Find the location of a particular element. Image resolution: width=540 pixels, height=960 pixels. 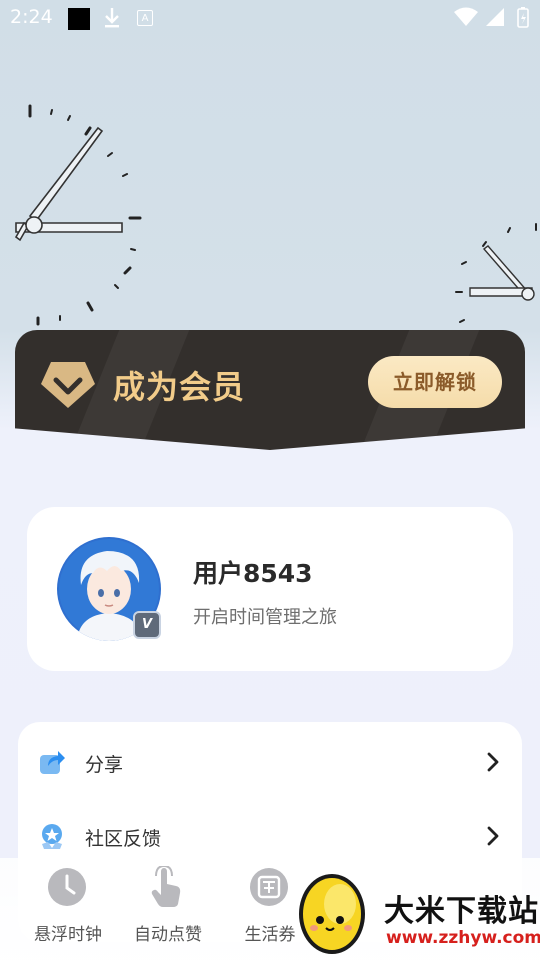

status-time: 2:24 is located at coordinates (31, 17).